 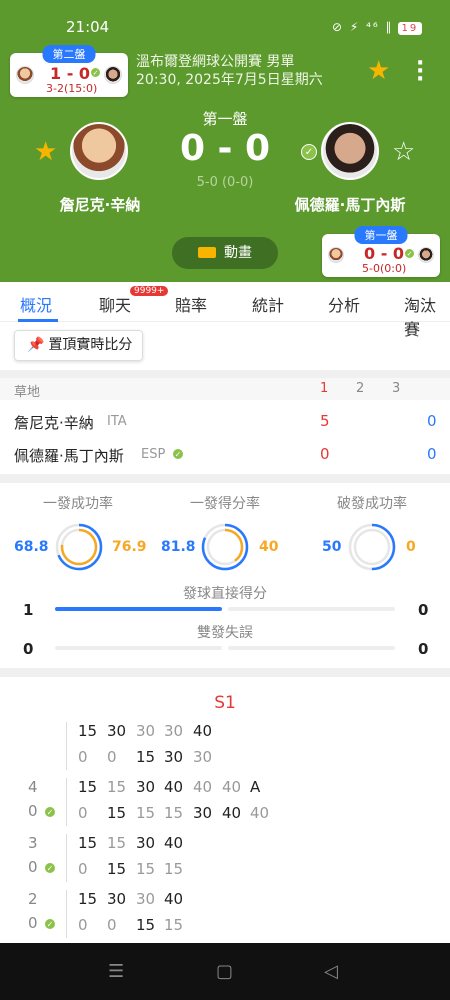 I want to click on first-serve-won-label: 一發得分率, so click(x=225, y=504).